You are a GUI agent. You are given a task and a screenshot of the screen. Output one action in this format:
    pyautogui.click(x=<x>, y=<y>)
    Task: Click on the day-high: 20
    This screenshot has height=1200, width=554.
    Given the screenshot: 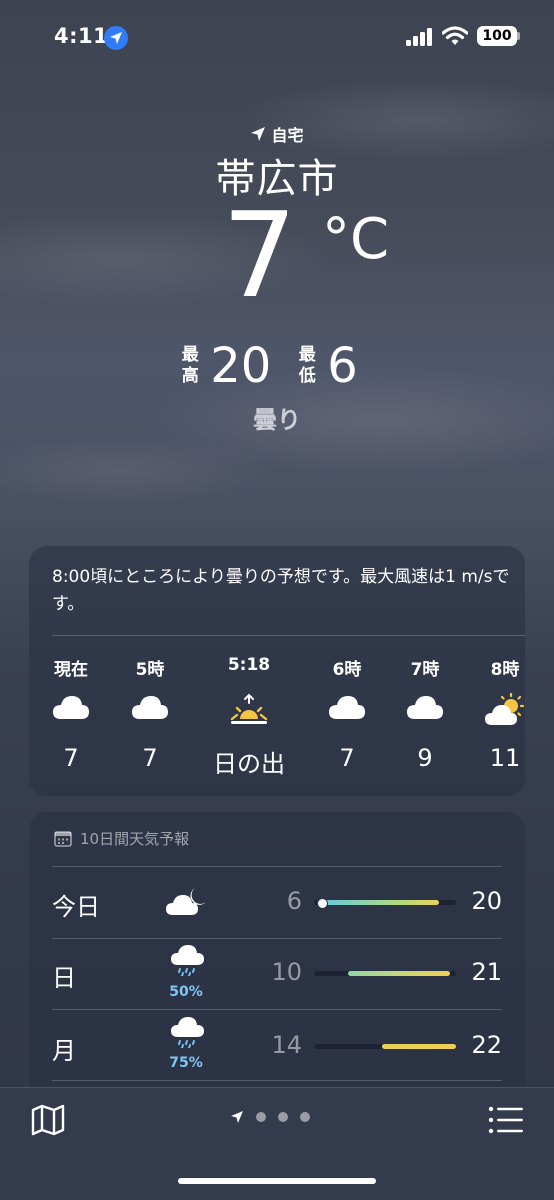 What is the action you would take?
    pyautogui.click(x=486, y=901)
    